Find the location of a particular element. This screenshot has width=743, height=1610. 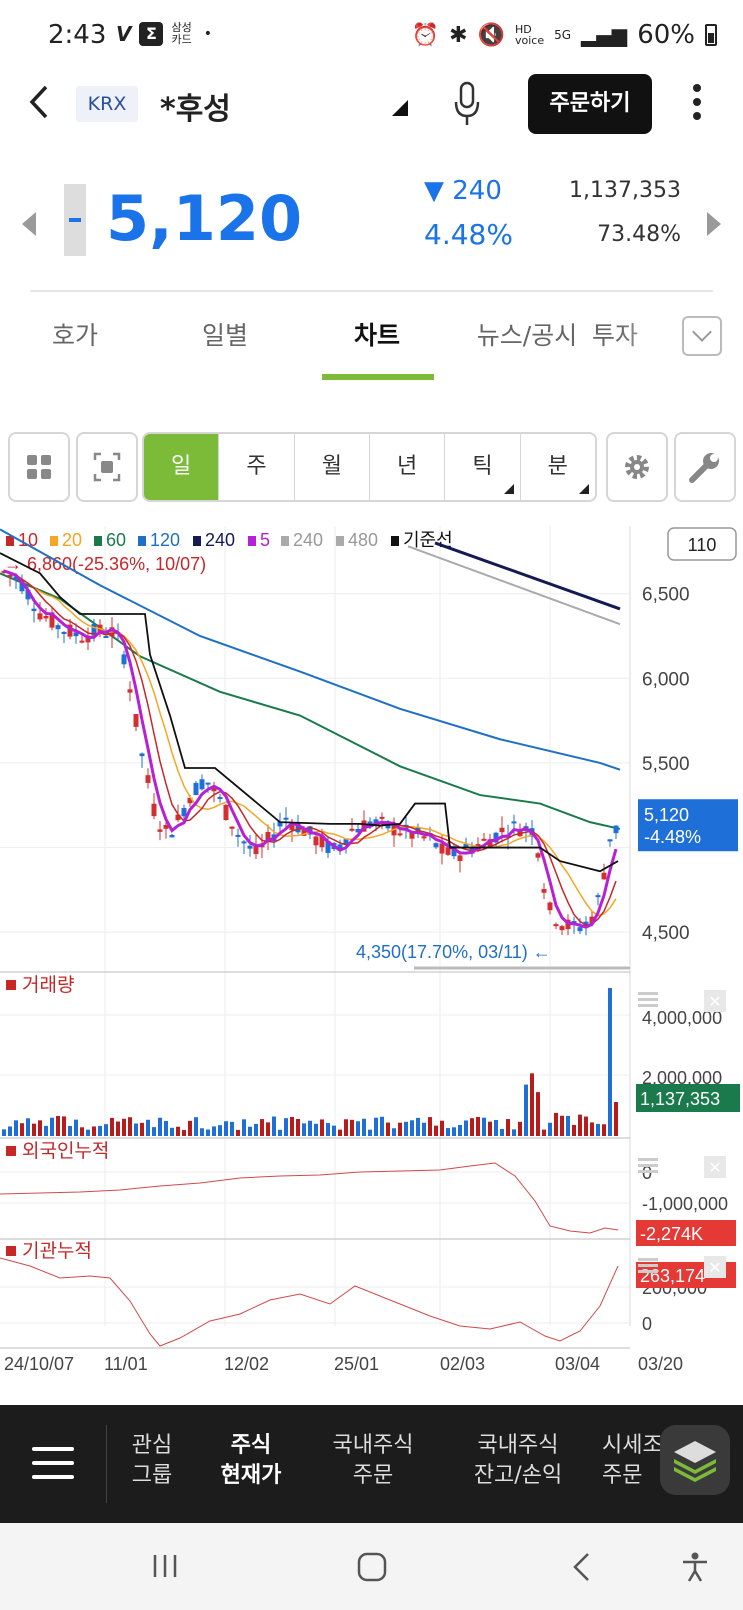

chevron-left-icon is located at coordinates (38, 102).